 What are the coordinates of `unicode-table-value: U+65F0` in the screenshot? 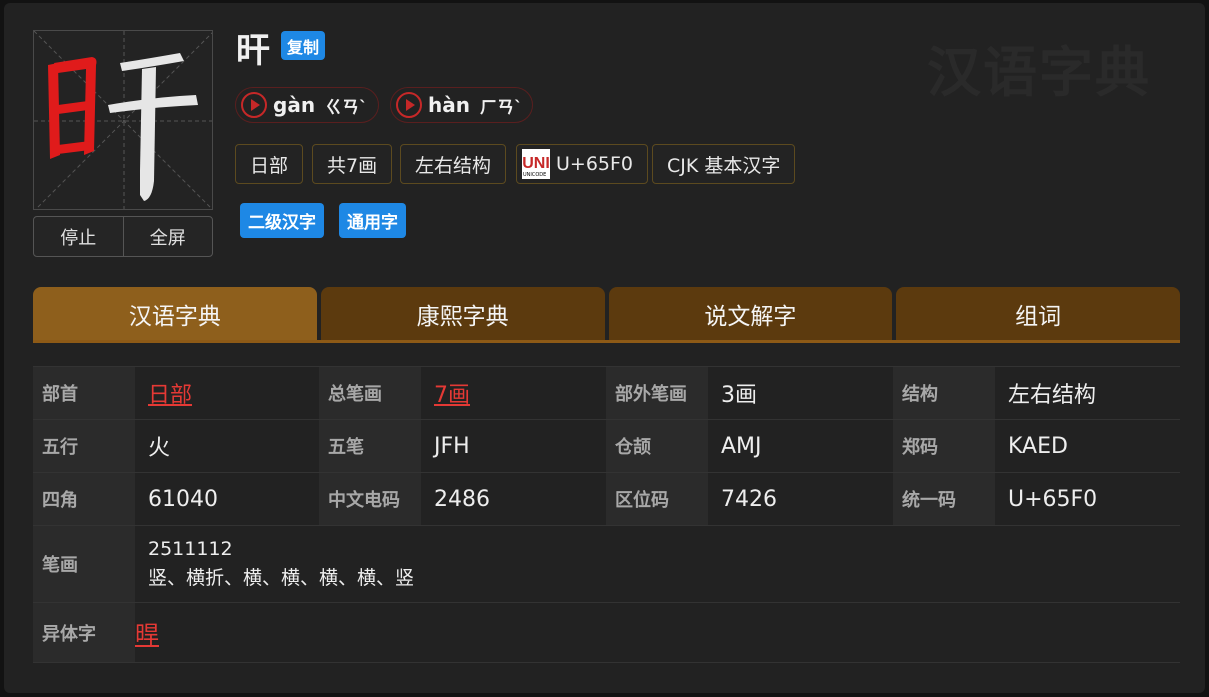 It's located at (1053, 499).